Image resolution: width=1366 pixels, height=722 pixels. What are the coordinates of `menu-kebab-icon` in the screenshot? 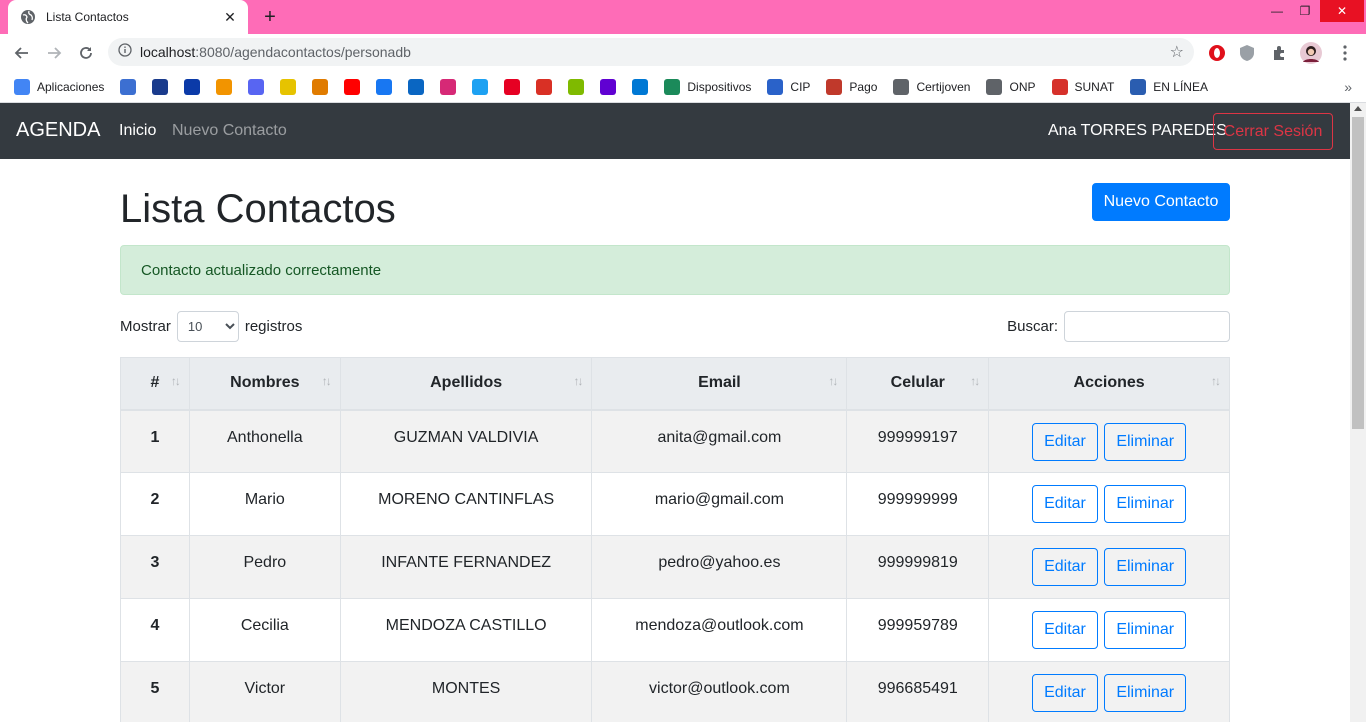 It's located at (1345, 53).